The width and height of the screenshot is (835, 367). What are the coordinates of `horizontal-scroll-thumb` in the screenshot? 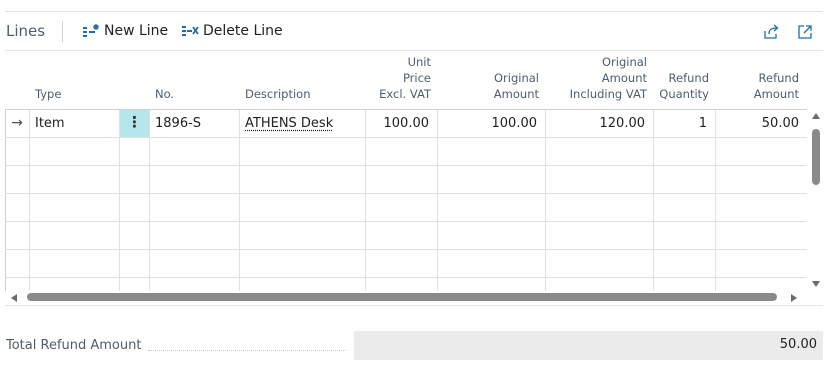 It's located at (402, 297).